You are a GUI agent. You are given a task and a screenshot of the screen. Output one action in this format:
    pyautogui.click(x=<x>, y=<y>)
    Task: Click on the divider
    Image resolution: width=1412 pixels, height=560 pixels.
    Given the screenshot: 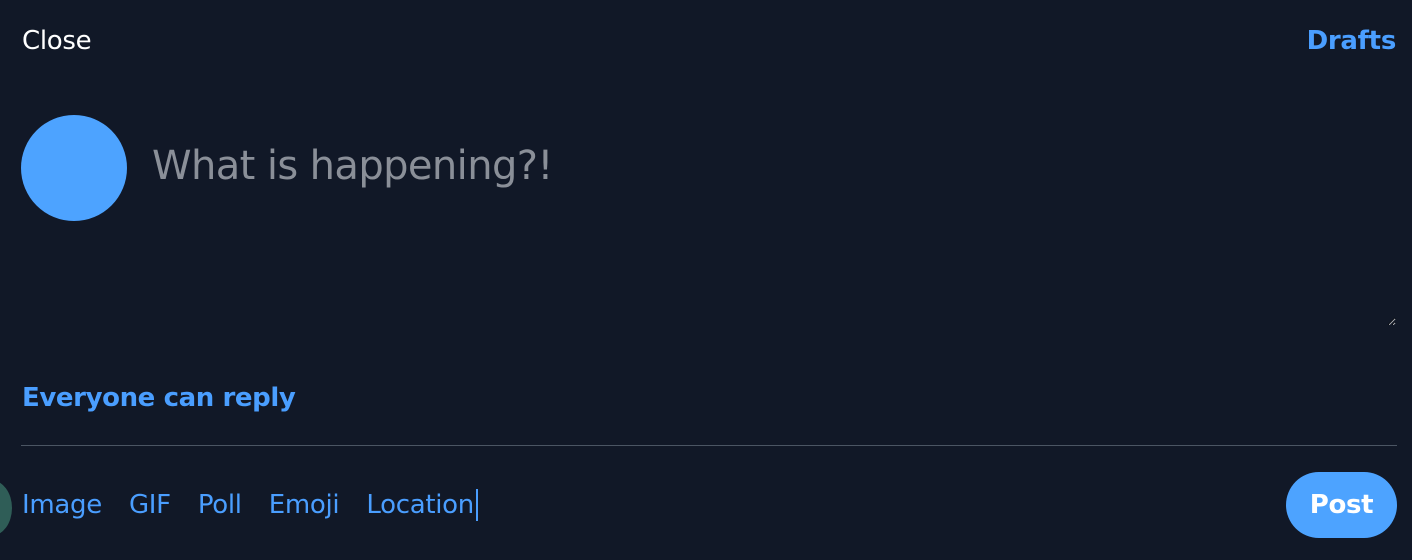 What is the action you would take?
    pyautogui.click(x=709, y=445)
    